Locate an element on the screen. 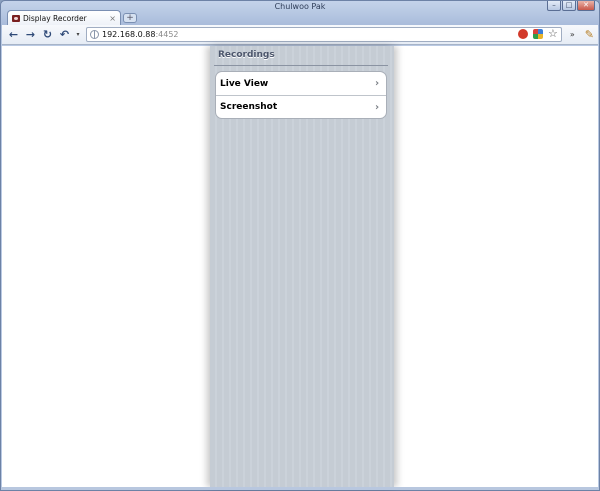 The height and width of the screenshot is (491, 600). bookmark-star-icon: ☆ is located at coordinates (553, 33).